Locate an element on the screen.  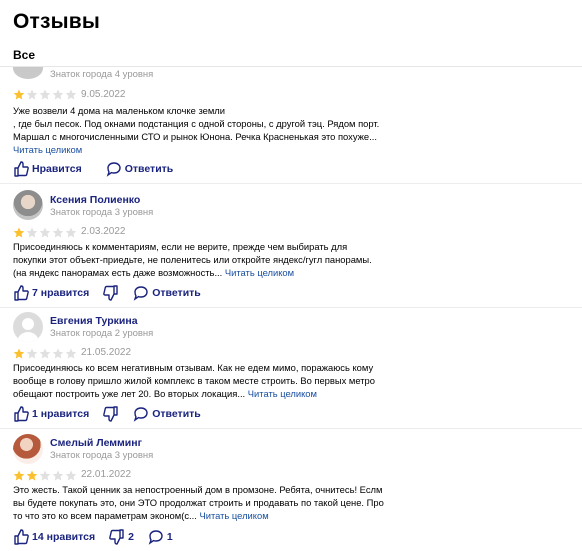
like-label: 14 нравится is located at coordinates (64, 537).